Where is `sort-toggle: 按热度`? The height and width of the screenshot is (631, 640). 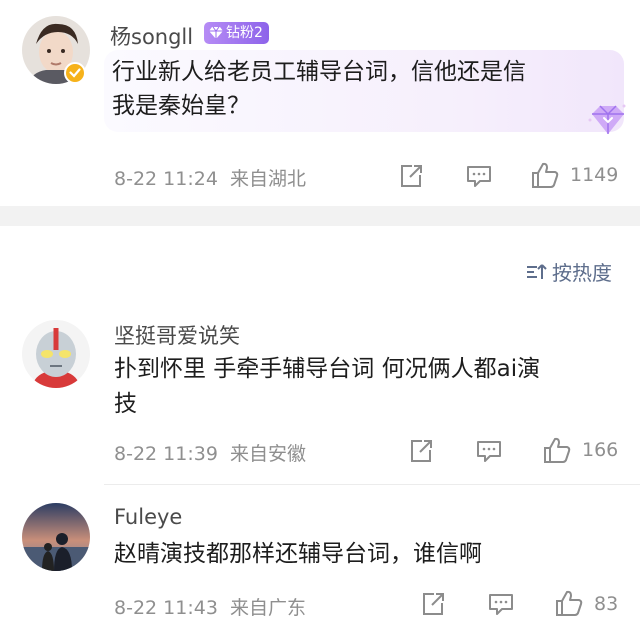 sort-toggle: 按热度 is located at coordinates (569, 271).